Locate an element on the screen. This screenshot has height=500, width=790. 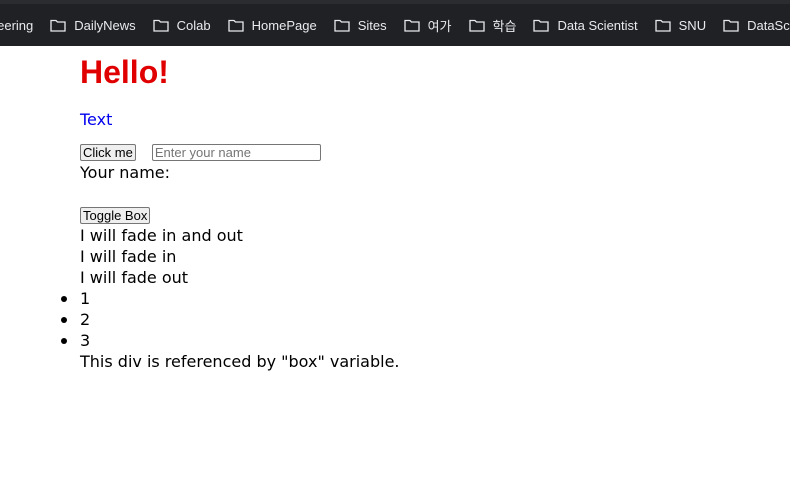
bookmark-dailynews: DailyNews is located at coordinates (93, 25).